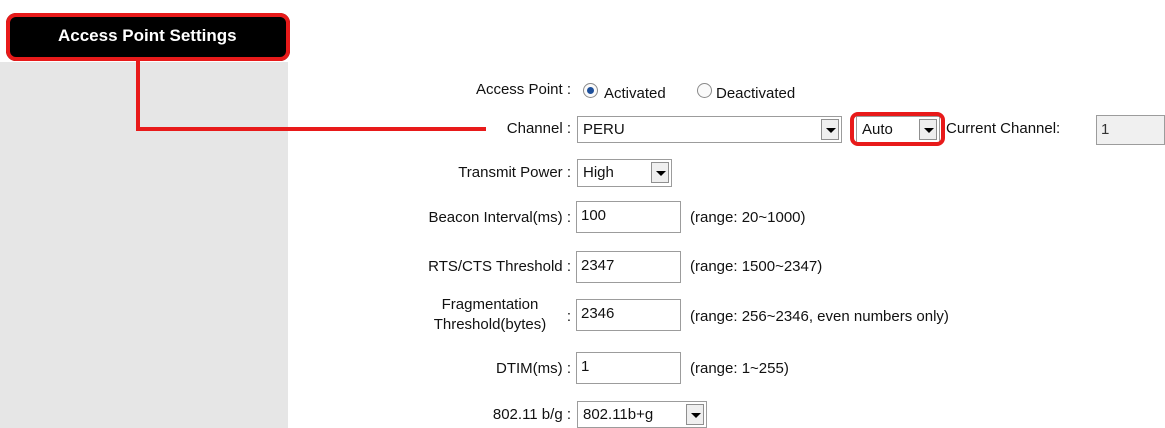 Image resolution: width=1165 pixels, height=428 pixels. What do you see at coordinates (604, 129) in the screenshot?
I see `region-select-value: PERU` at bounding box center [604, 129].